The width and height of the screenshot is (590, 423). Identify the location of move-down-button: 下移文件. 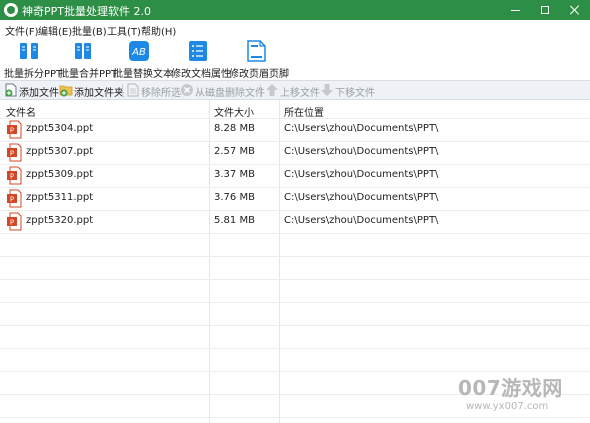
(347, 91).